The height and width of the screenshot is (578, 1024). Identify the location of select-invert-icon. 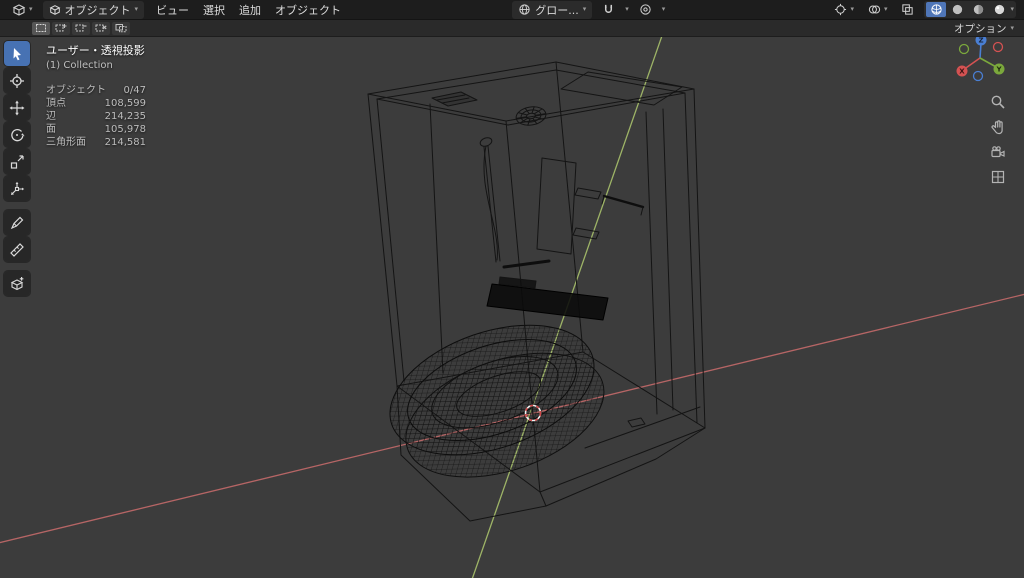
(101, 28).